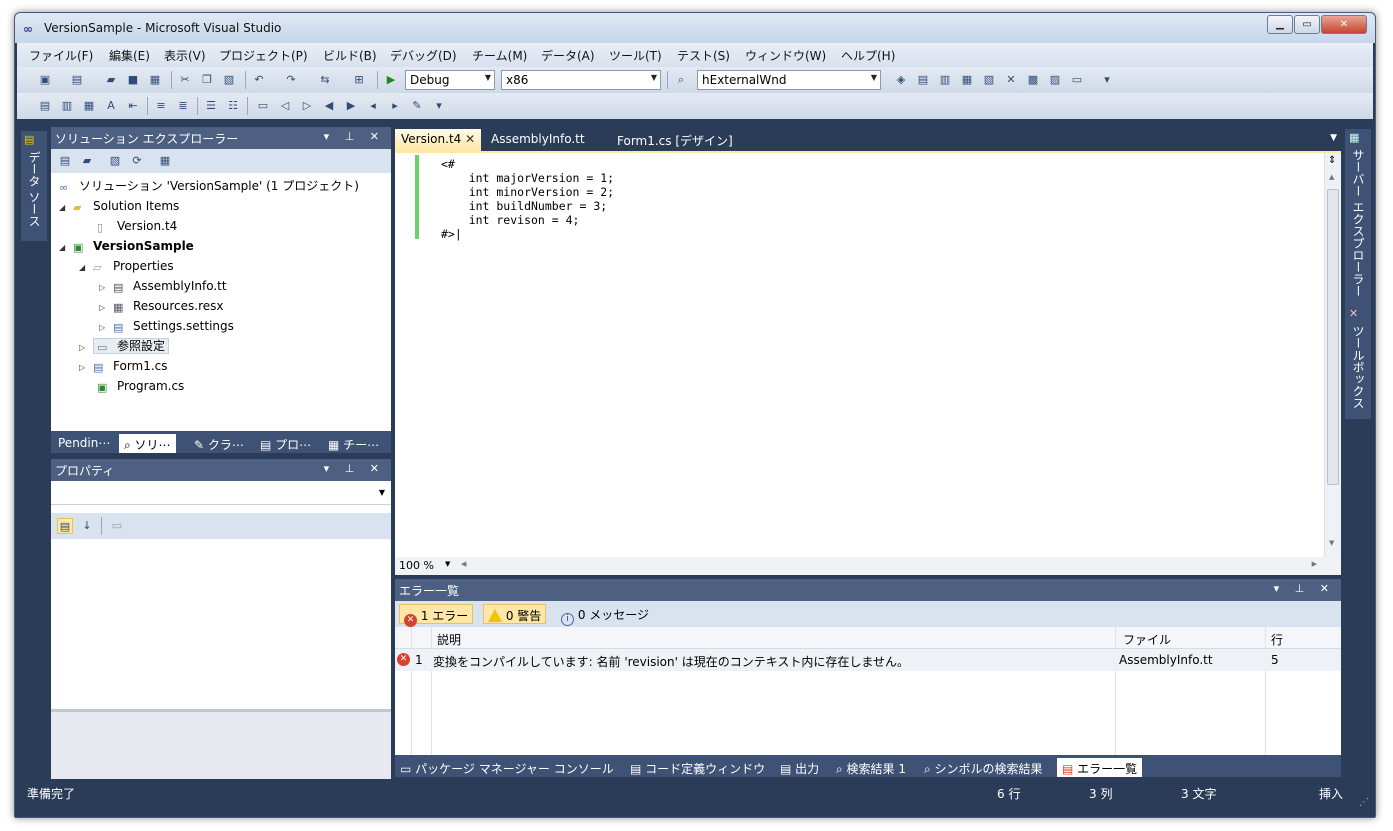 The width and height of the screenshot is (1393, 831). I want to click on chevron-down-icon: ▼, so click(447, 564).